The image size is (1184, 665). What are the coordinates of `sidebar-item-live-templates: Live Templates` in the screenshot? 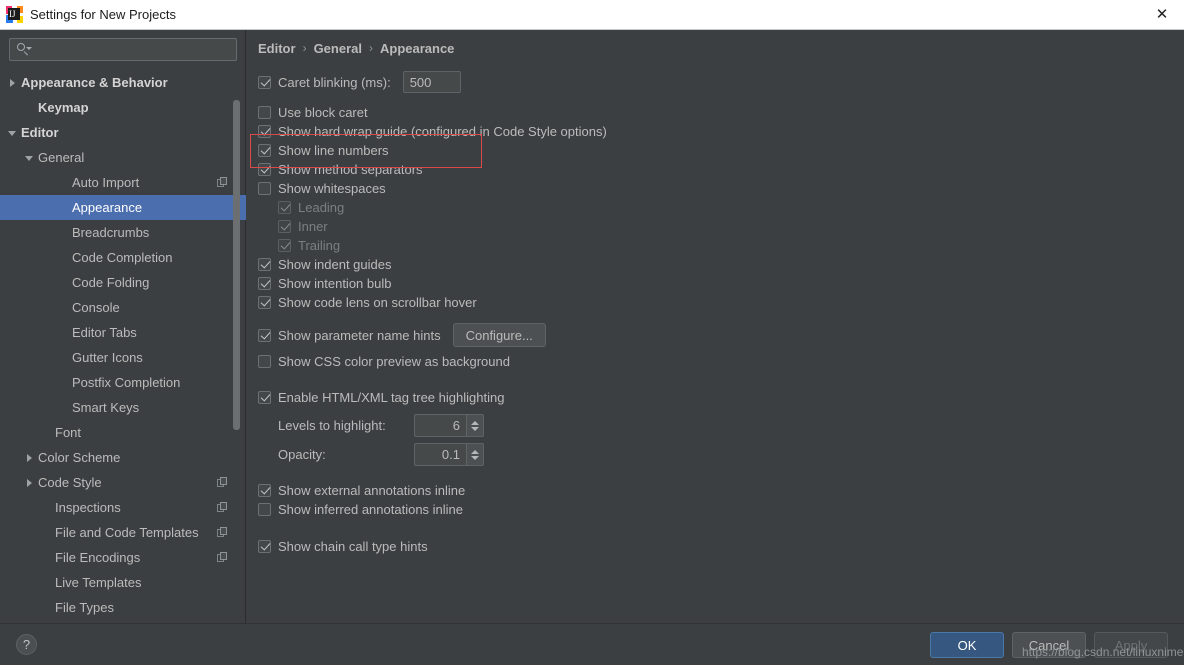 It's located at (123, 582).